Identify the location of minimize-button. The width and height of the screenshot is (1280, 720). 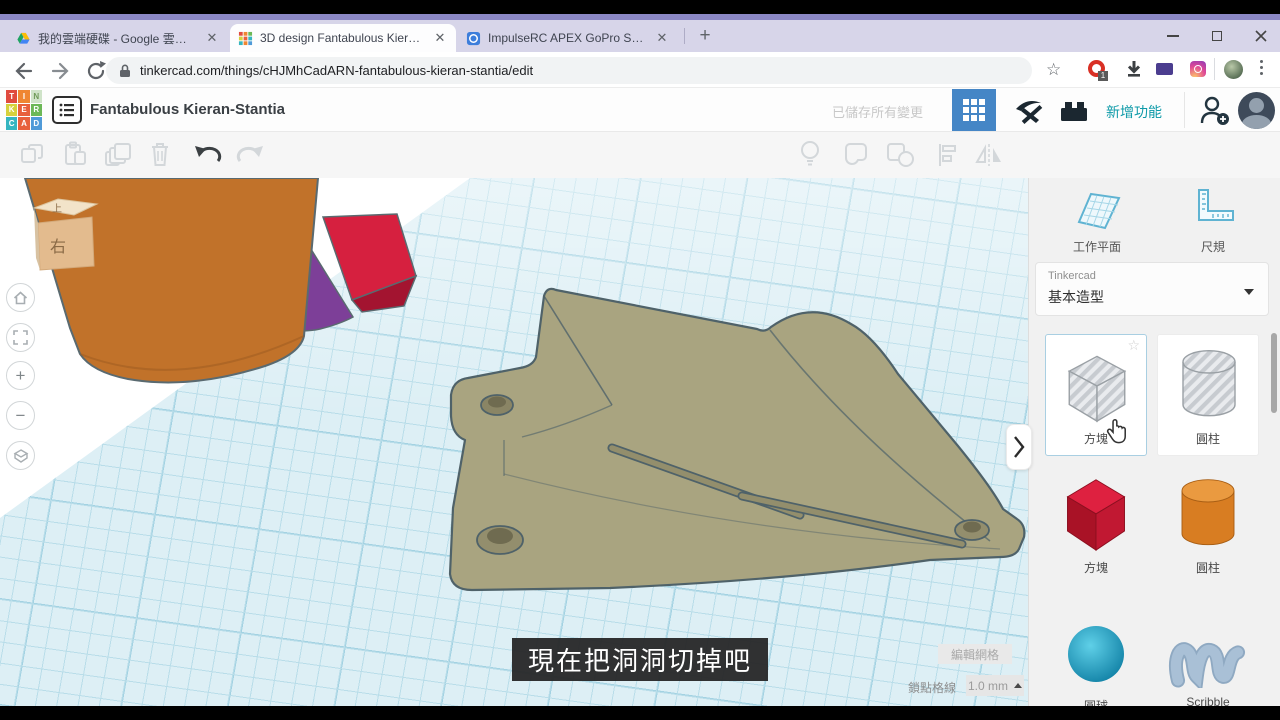
(1173, 36).